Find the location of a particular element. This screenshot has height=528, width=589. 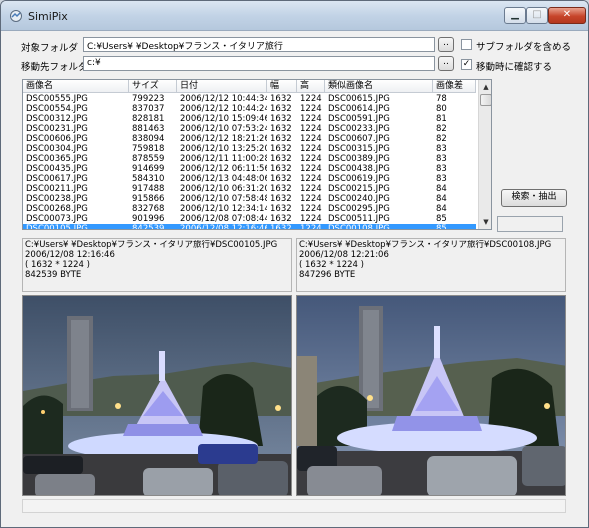

cell-size: 828181 is located at coordinates (148, 119).